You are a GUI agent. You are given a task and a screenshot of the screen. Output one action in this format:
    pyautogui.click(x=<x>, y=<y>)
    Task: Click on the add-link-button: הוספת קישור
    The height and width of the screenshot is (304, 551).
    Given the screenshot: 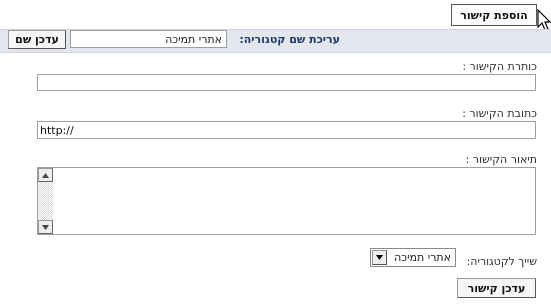 What is the action you would take?
    pyautogui.click(x=494, y=15)
    